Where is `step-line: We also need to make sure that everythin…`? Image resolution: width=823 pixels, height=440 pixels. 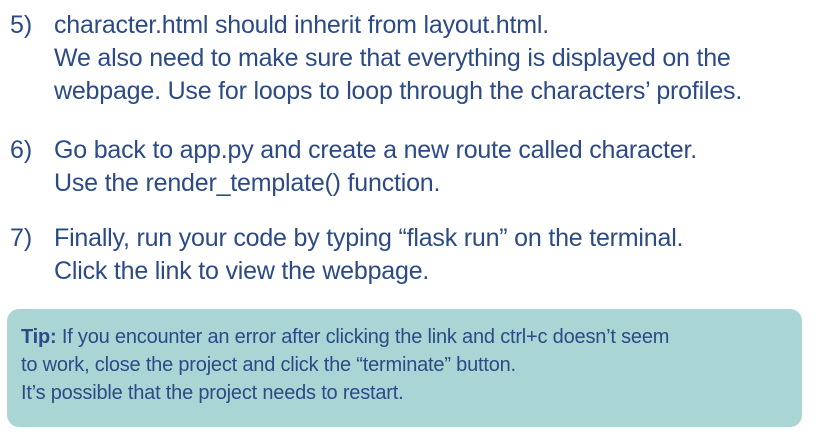
step-line: We also need to make sure that everythin… is located at coordinates (392, 58).